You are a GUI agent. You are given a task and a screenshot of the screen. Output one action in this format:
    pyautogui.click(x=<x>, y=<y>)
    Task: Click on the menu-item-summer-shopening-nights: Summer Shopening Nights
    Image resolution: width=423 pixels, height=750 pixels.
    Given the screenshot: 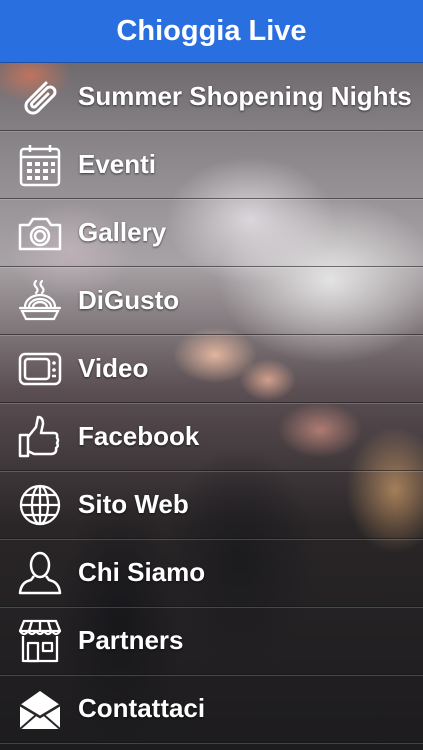 What is the action you would take?
    pyautogui.click(x=211, y=97)
    